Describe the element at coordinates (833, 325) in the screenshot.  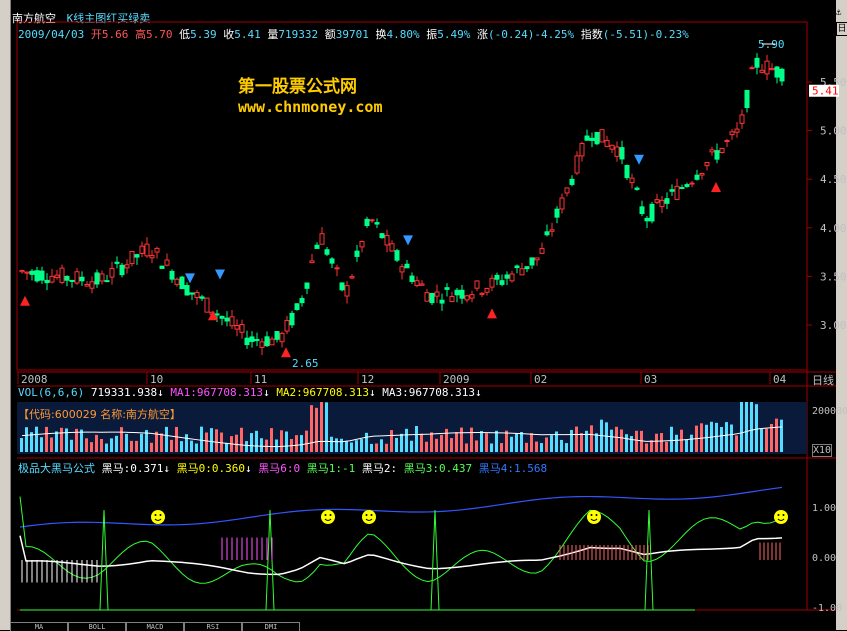
I see `price-tick-label: 3.00` at that location.